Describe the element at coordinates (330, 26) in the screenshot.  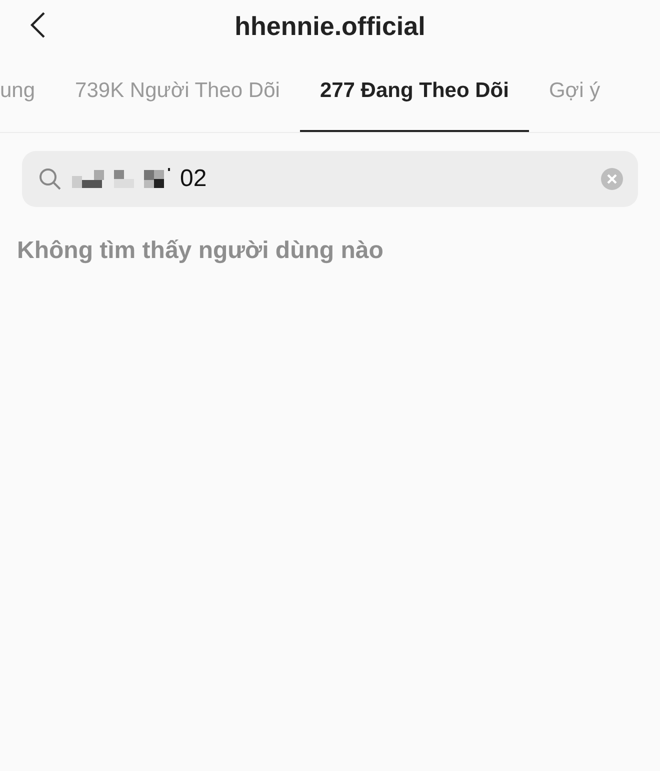
I see `profile-title: hhennie.official` at that location.